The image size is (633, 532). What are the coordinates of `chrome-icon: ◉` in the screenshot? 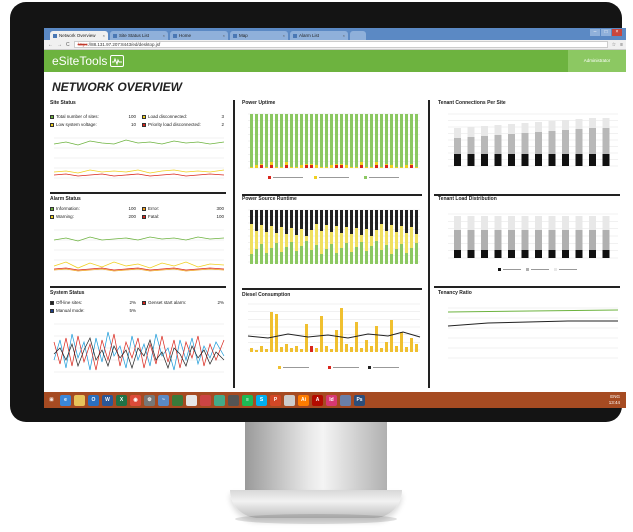 It's located at (135, 400).